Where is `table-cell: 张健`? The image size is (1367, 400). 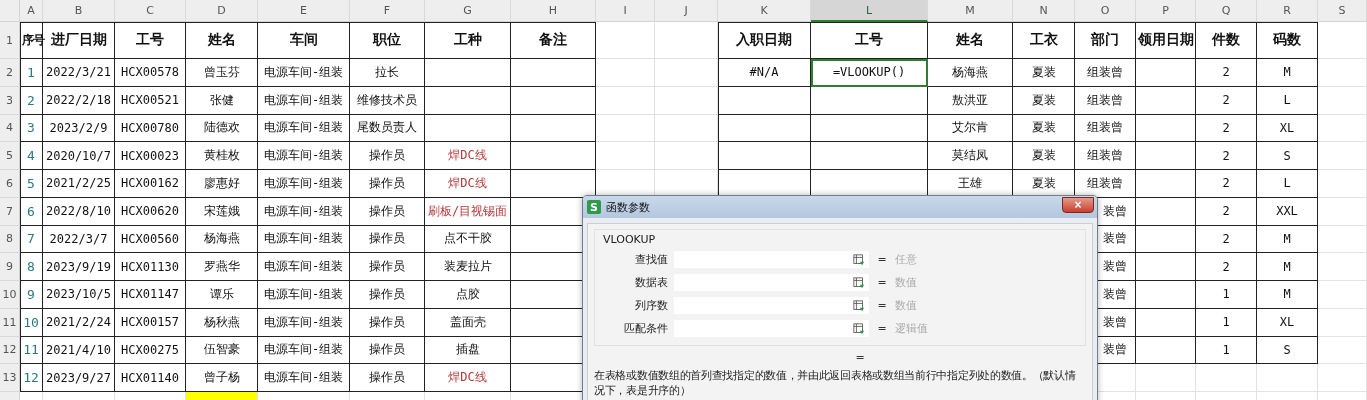
table-cell: 张健 is located at coordinates (222, 100).